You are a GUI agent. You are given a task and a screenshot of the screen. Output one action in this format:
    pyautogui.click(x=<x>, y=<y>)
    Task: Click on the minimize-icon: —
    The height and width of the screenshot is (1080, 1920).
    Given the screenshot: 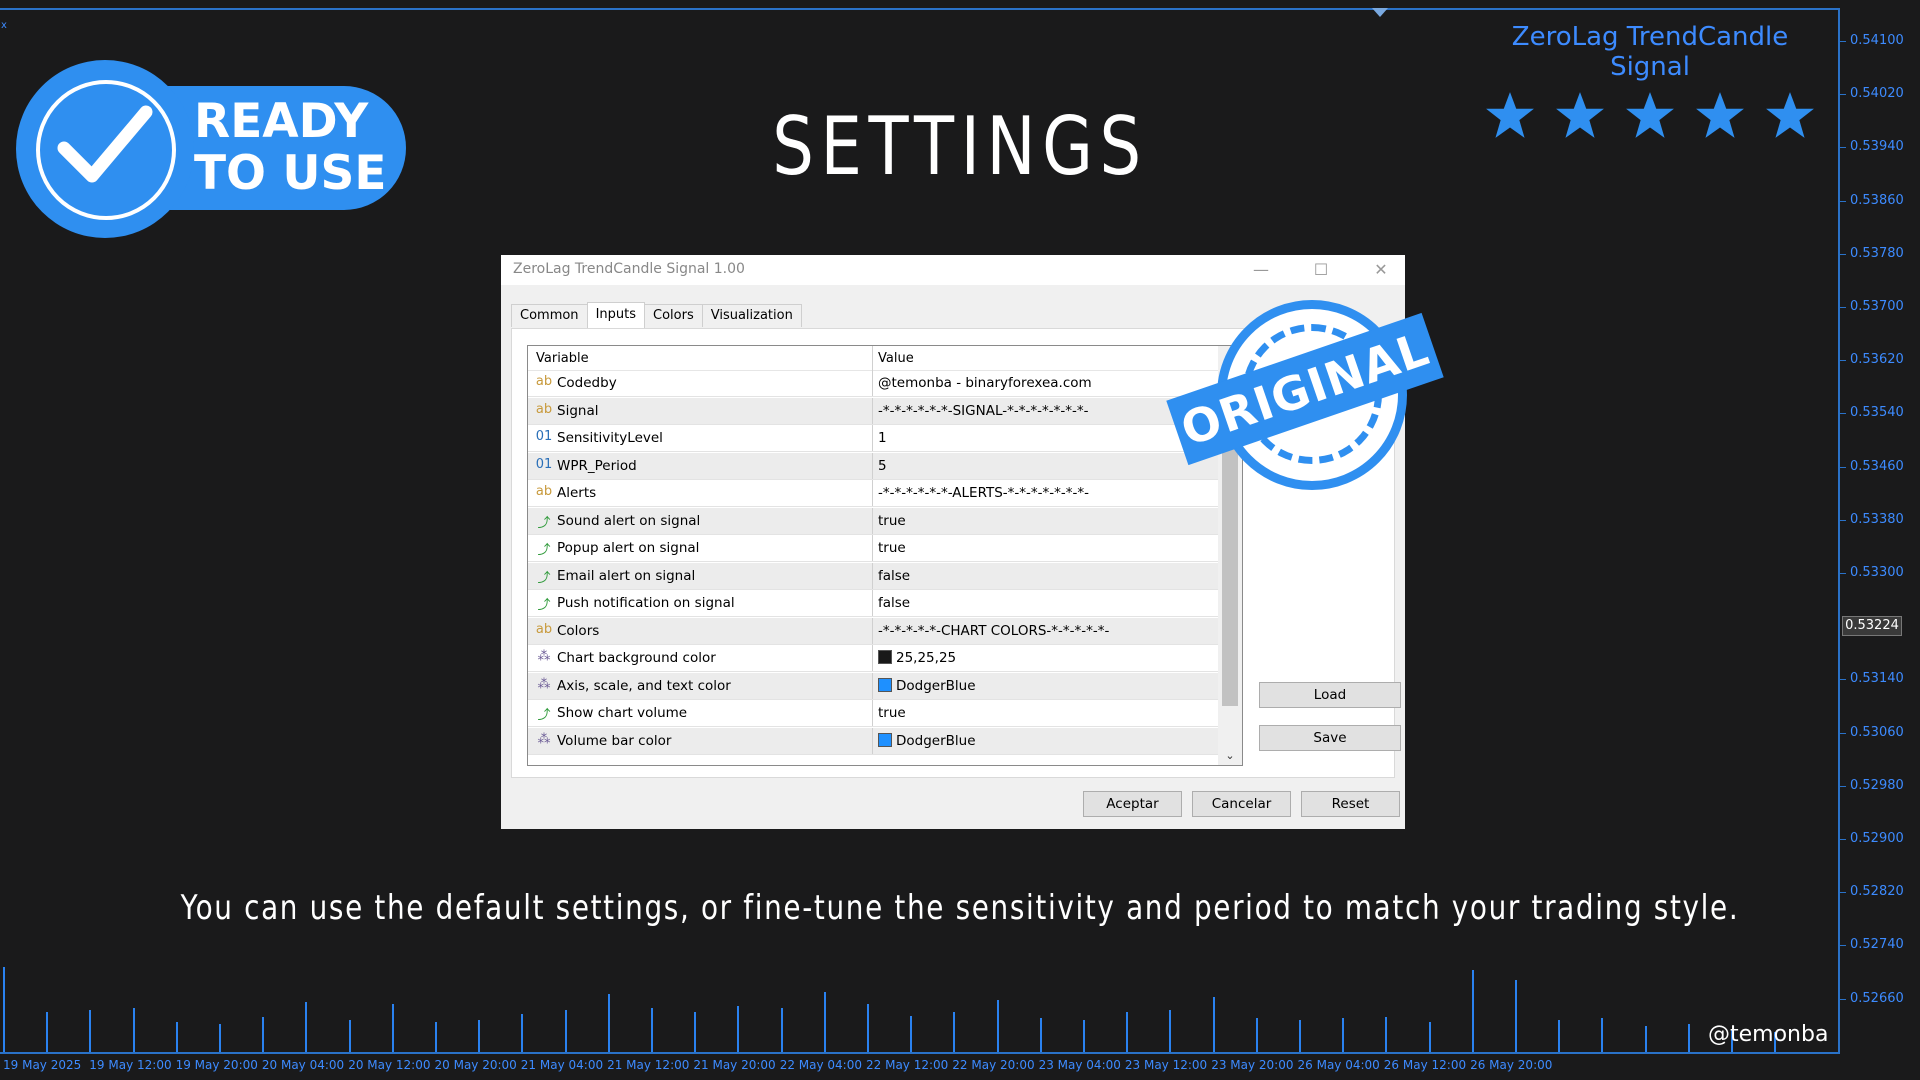 What is the action you would take?
    pyautogui.click(x=1261, y=270)
    